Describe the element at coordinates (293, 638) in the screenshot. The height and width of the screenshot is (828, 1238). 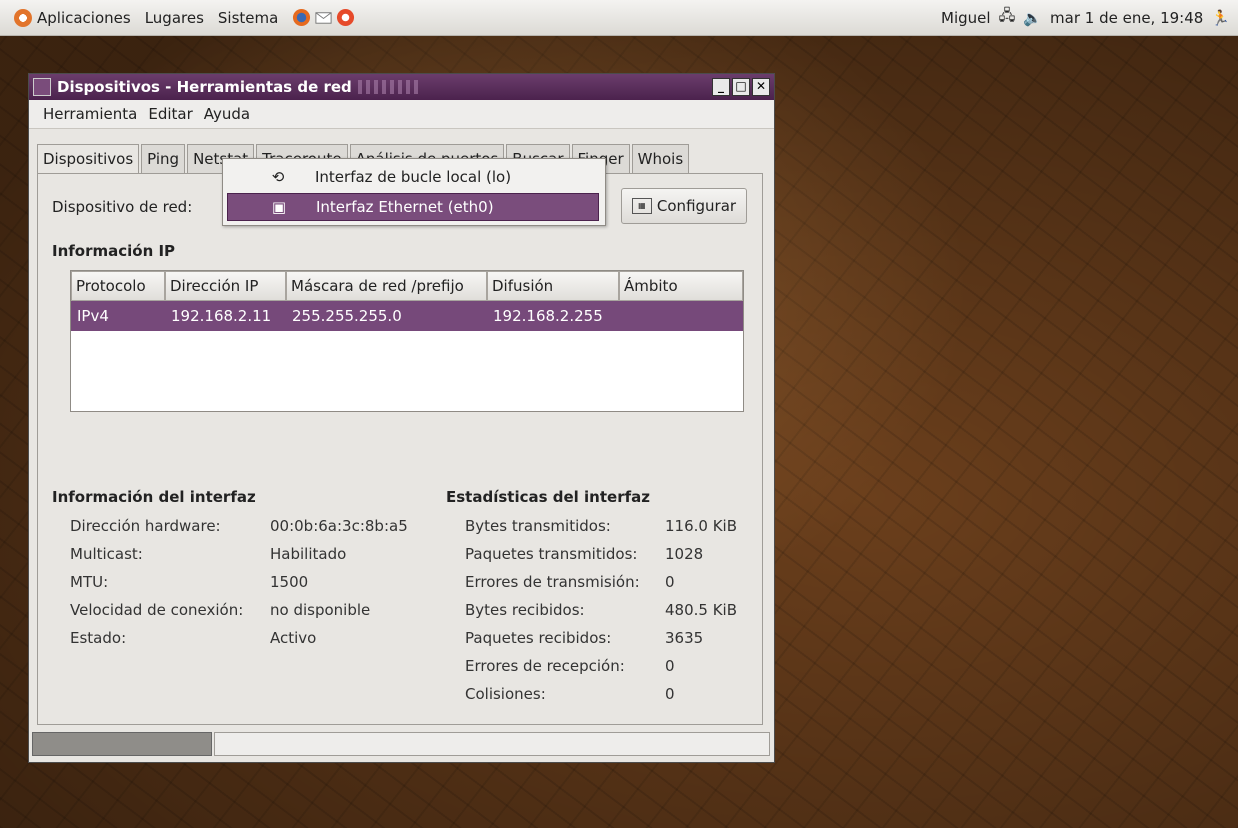
I see `state-value: Activo` at that location.